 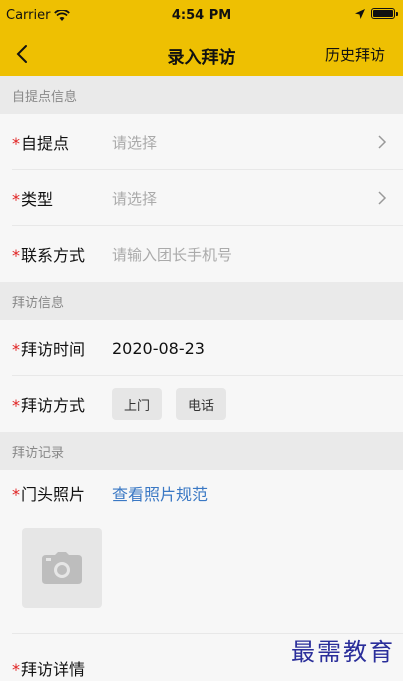 I want to click on battery-icon, so click(x=384, y=13).